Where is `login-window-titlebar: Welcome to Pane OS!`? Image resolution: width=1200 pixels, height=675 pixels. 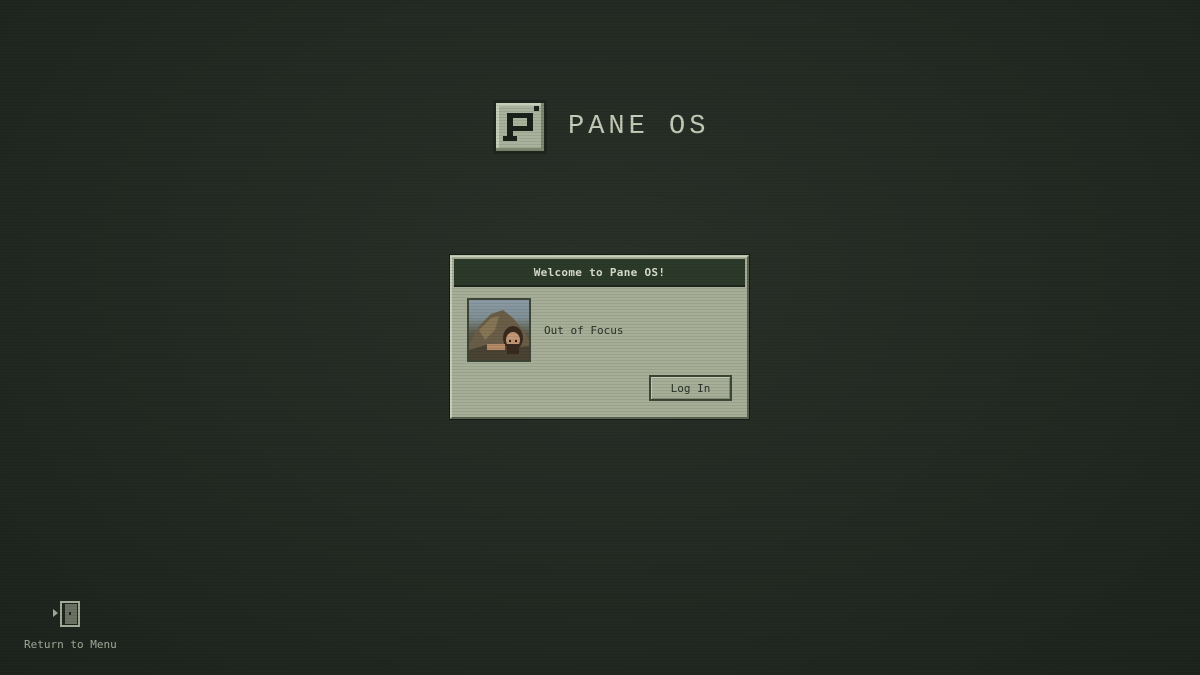
login-window-titlebar: Welcome to Pane OS! is located at coordinates (599, 273).